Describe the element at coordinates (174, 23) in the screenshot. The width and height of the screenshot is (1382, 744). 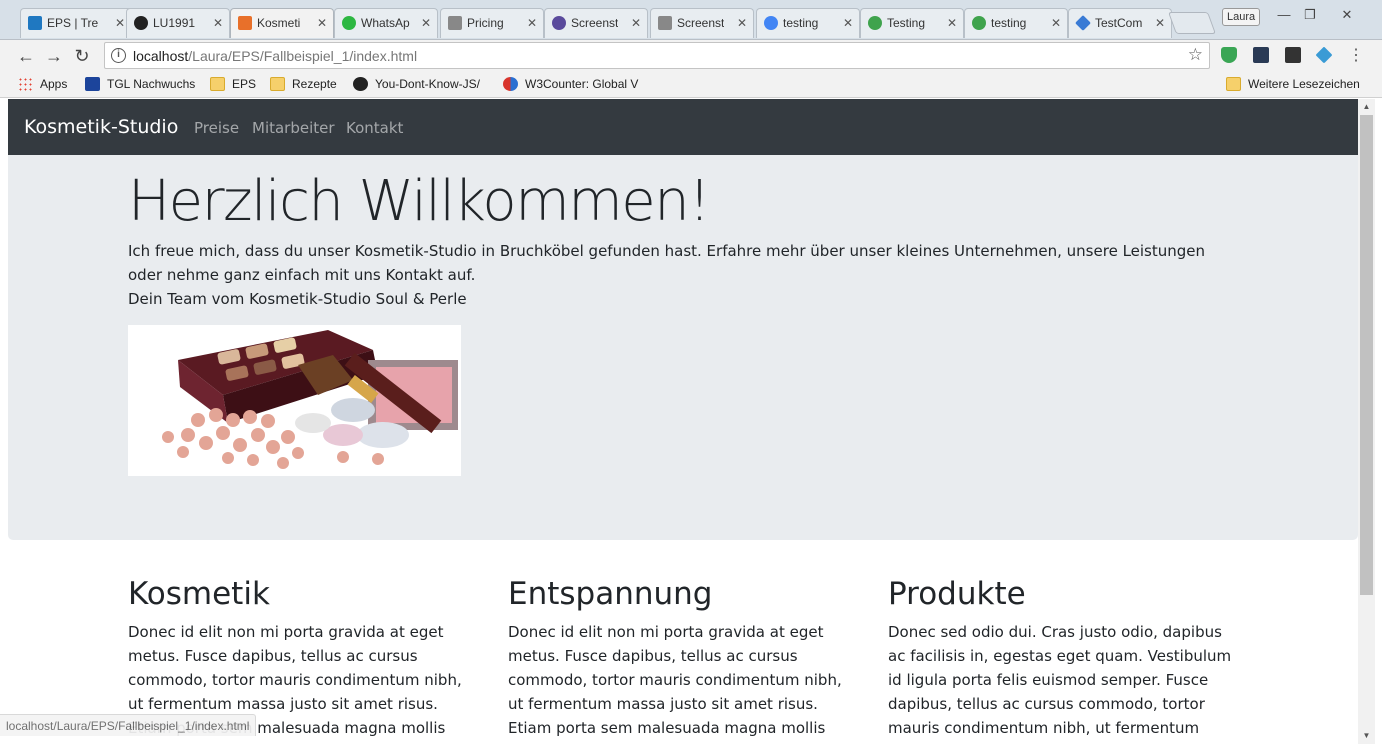
I see `tab-title: LU1991` at that location.